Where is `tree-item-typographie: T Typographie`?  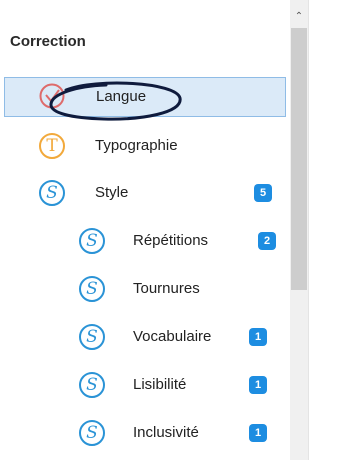
tree-item-typographie: T Typographie is located at coordinates (145, 146).